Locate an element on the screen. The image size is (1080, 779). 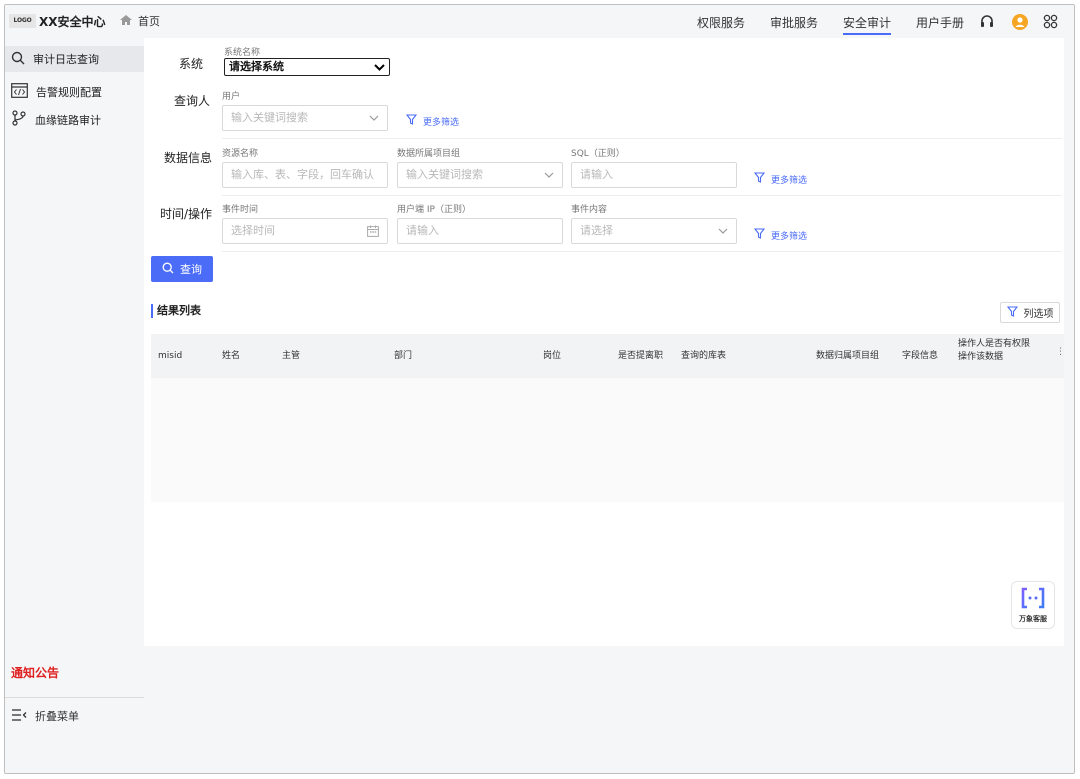
table-scroll-indicator: ⋮ is located at coordinates (1060, 352).